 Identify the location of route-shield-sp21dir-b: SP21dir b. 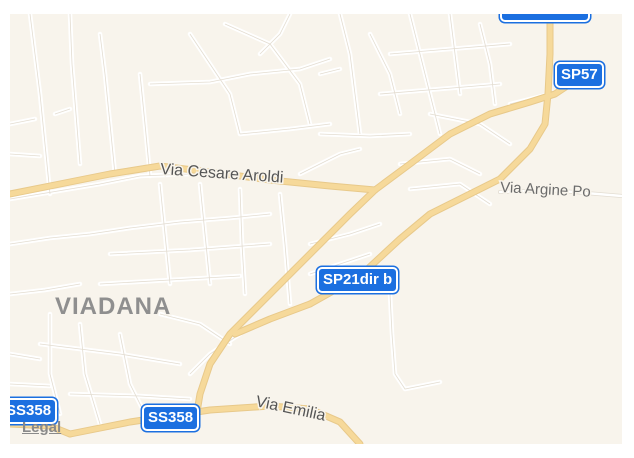
(358, 280).